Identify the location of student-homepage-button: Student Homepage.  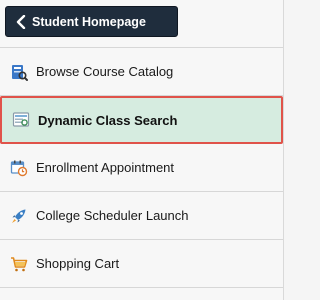
(91, 21).